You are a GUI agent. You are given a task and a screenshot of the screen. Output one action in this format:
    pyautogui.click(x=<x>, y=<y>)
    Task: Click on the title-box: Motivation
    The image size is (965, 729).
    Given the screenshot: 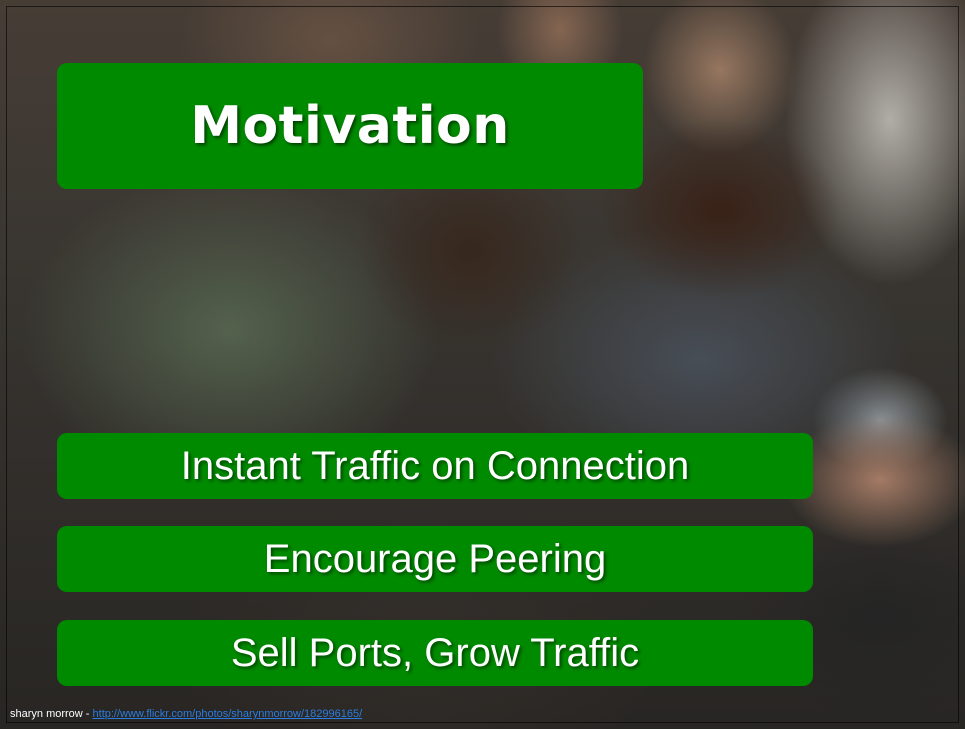 What is the action you would take?
    pyautogui.click(x=350, y=126)
    